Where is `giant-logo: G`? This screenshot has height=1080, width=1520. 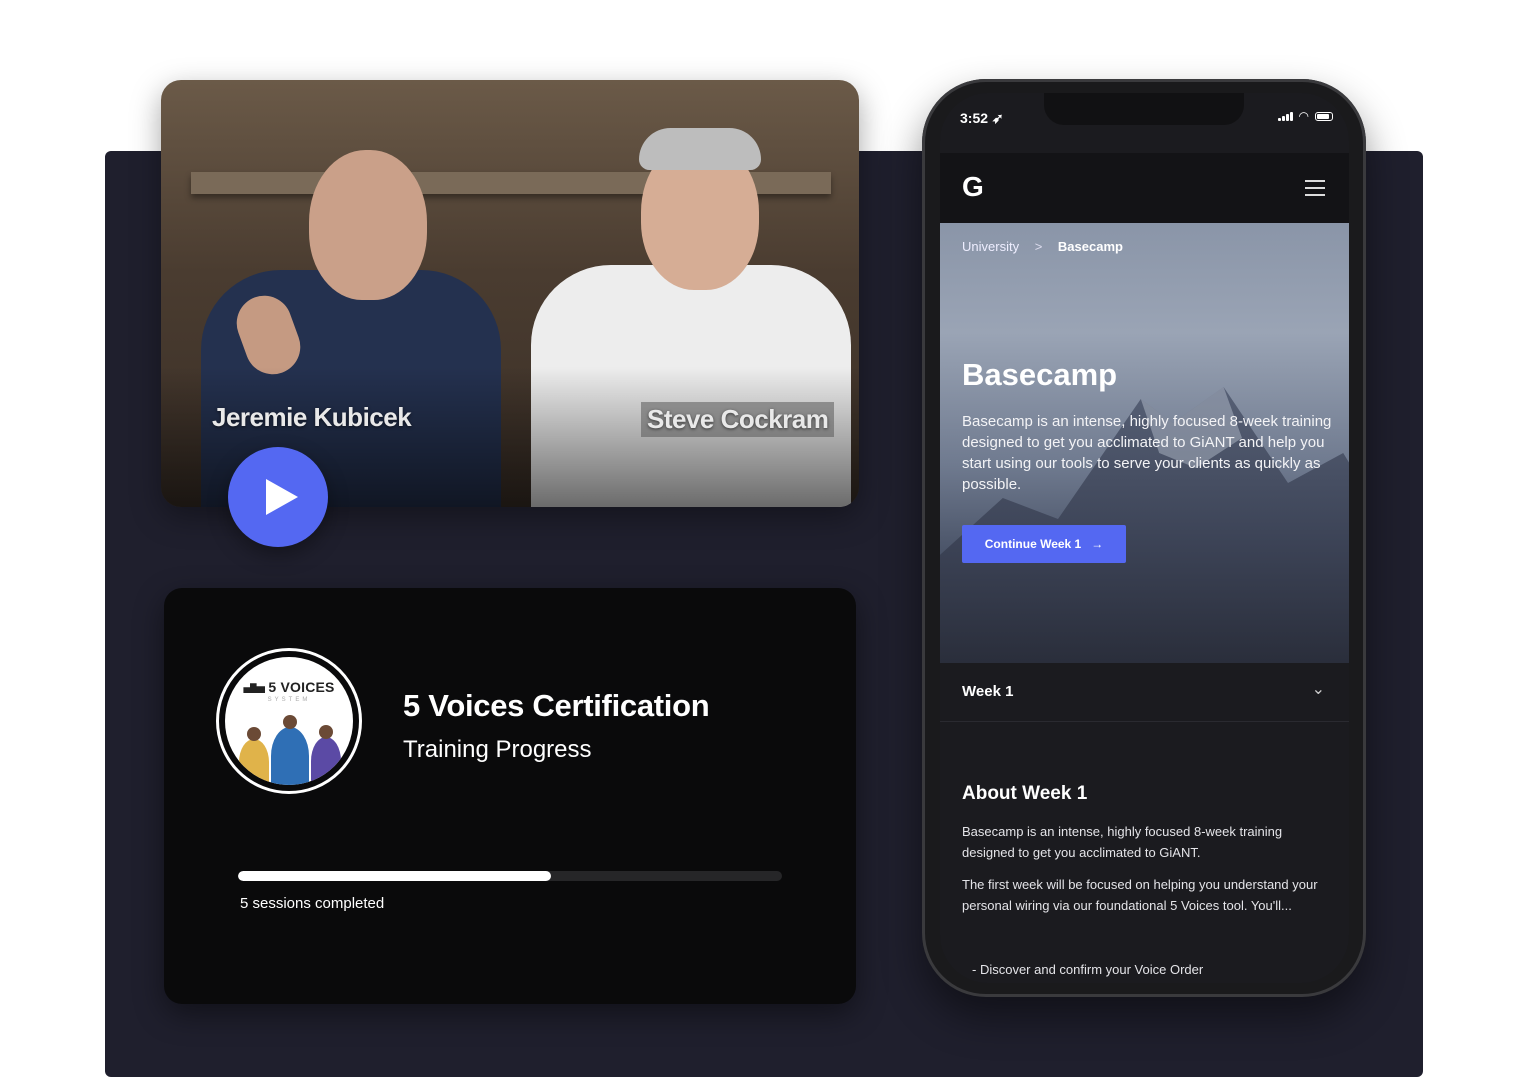 giant-logo: G is located at coordinates (973, 187).